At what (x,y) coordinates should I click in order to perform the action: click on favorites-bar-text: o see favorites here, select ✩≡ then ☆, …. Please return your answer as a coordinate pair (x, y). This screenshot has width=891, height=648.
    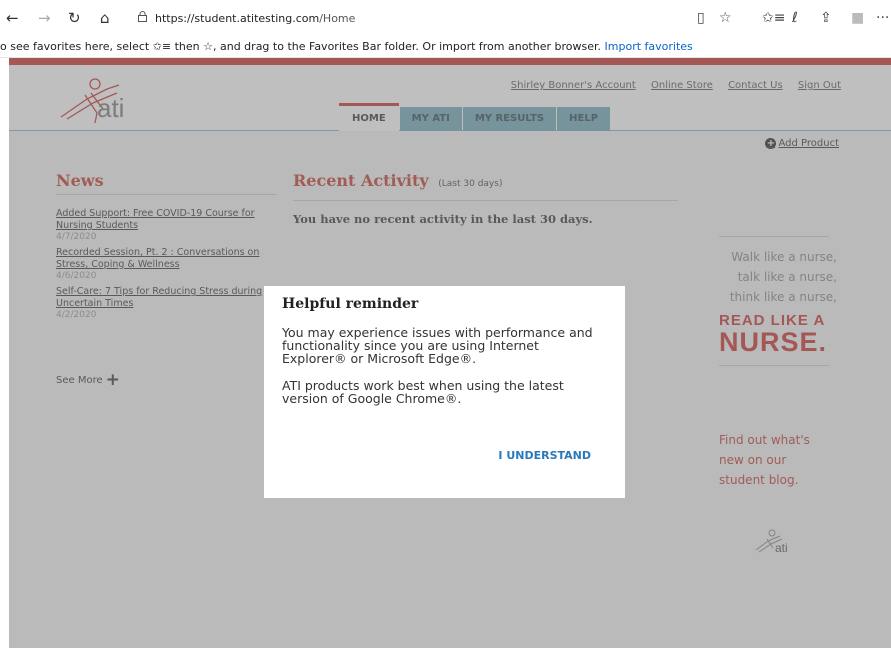
    Looking at the image, I should click on (301, 46).